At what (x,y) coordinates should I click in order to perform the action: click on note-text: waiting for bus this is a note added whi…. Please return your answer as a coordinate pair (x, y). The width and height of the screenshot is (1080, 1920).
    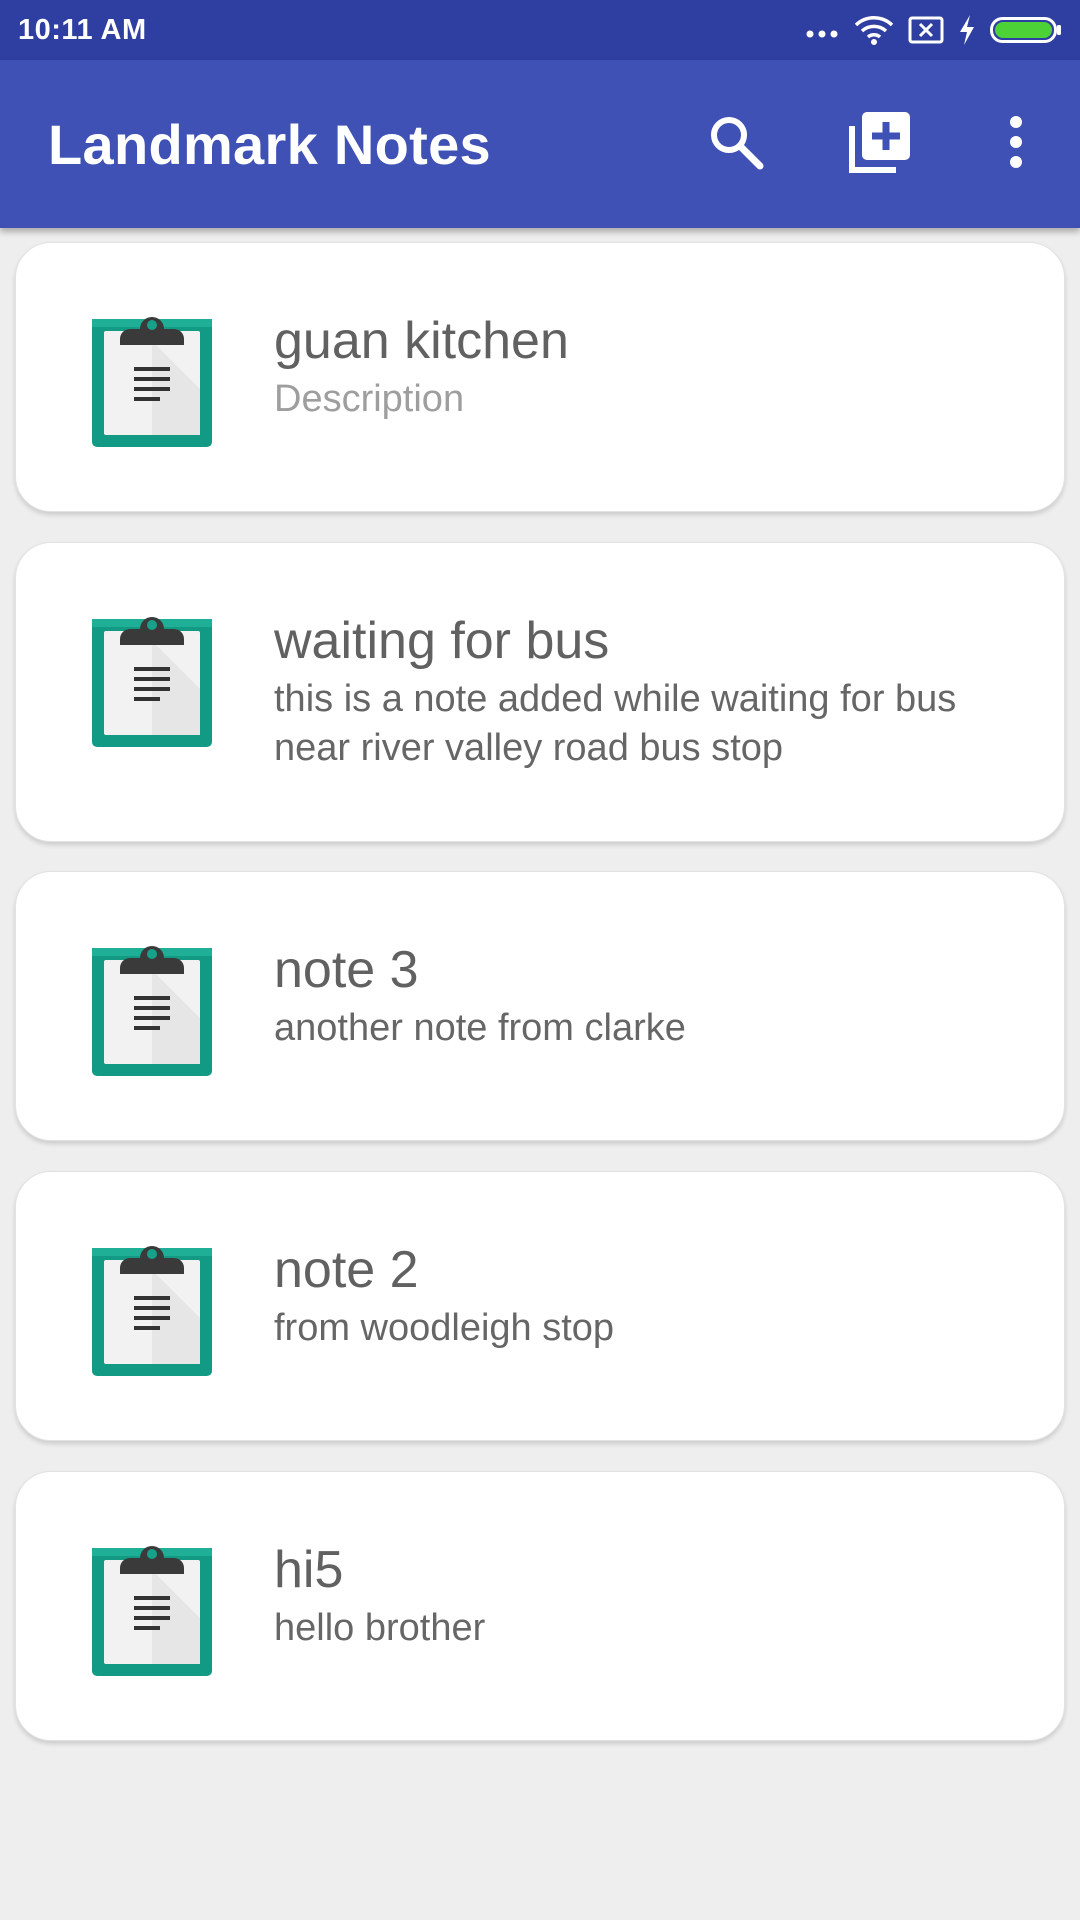
    Looking at the image, I should click on (639, 691).